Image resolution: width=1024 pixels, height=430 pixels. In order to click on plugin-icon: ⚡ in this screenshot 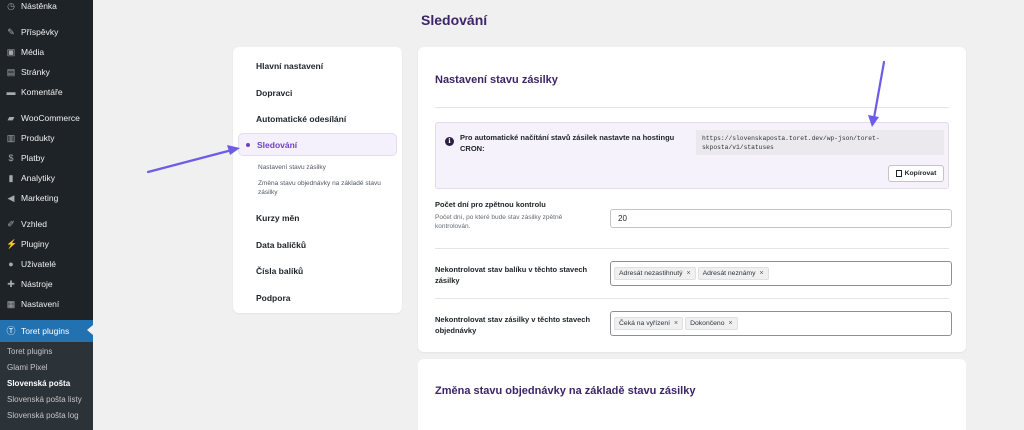, I will do `click(12, 244)`.